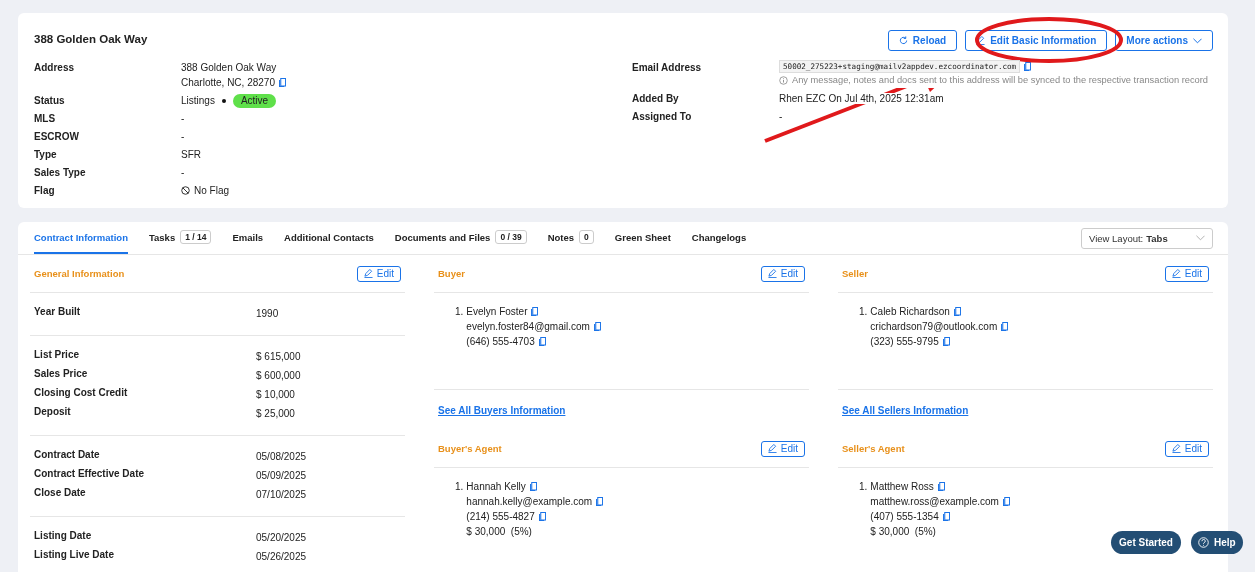 This screenshot has height=572, width=1255. What do you see at coordinates (910, 312) in the screenshot?
I see `contact-name: Caleb Richardson` at bounding box center [910, 312].